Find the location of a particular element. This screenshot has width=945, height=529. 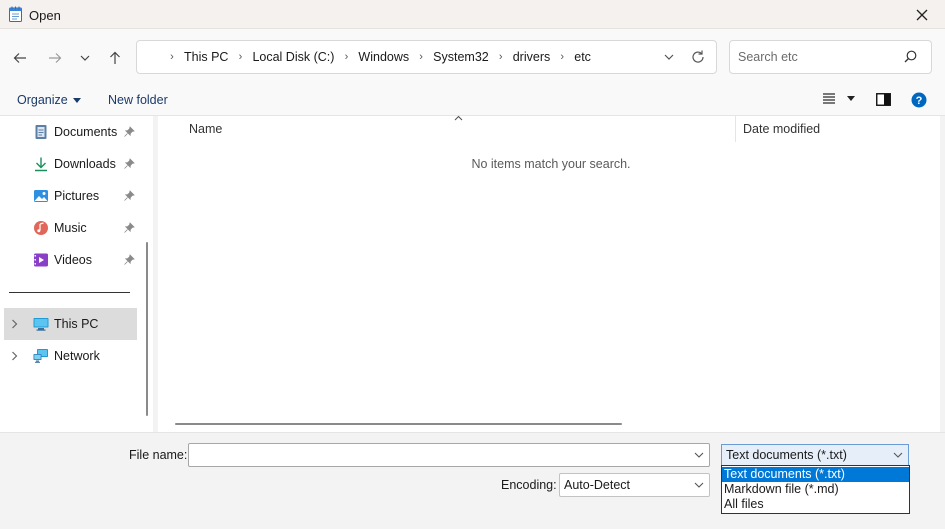

new-folder-button: New folder is located at coordinates (138, 100).